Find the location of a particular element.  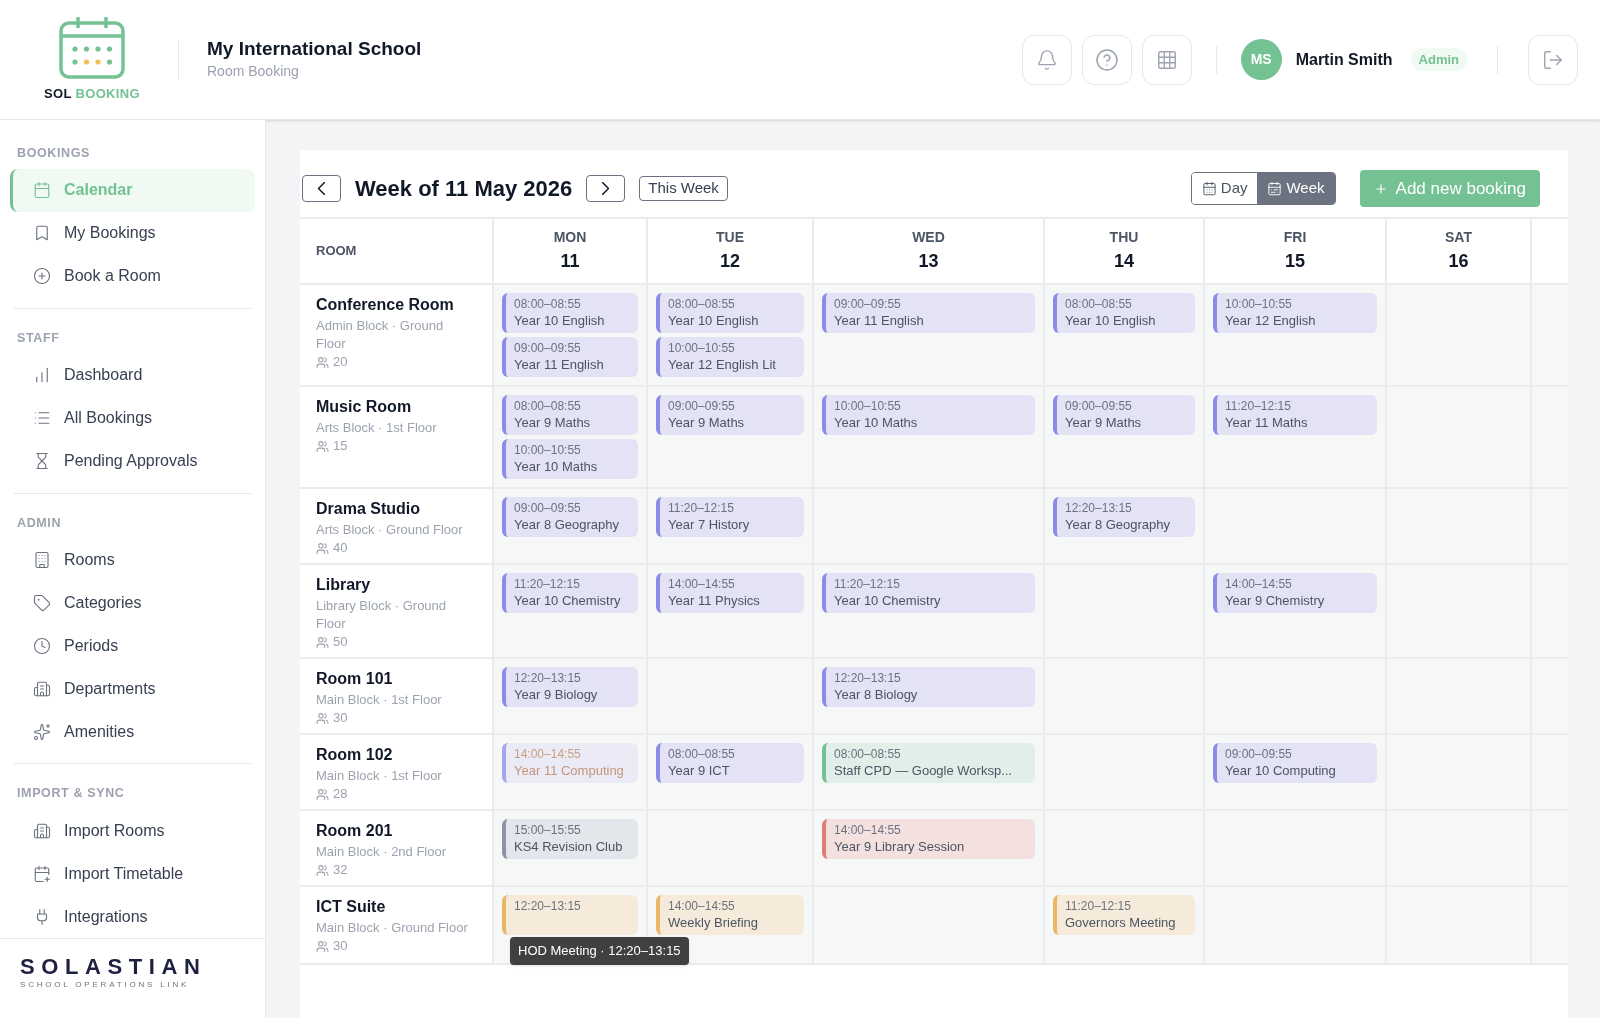

calendar-cell: 12:20–13:15 Year 8 Biology is located at coordinates (929, 697).